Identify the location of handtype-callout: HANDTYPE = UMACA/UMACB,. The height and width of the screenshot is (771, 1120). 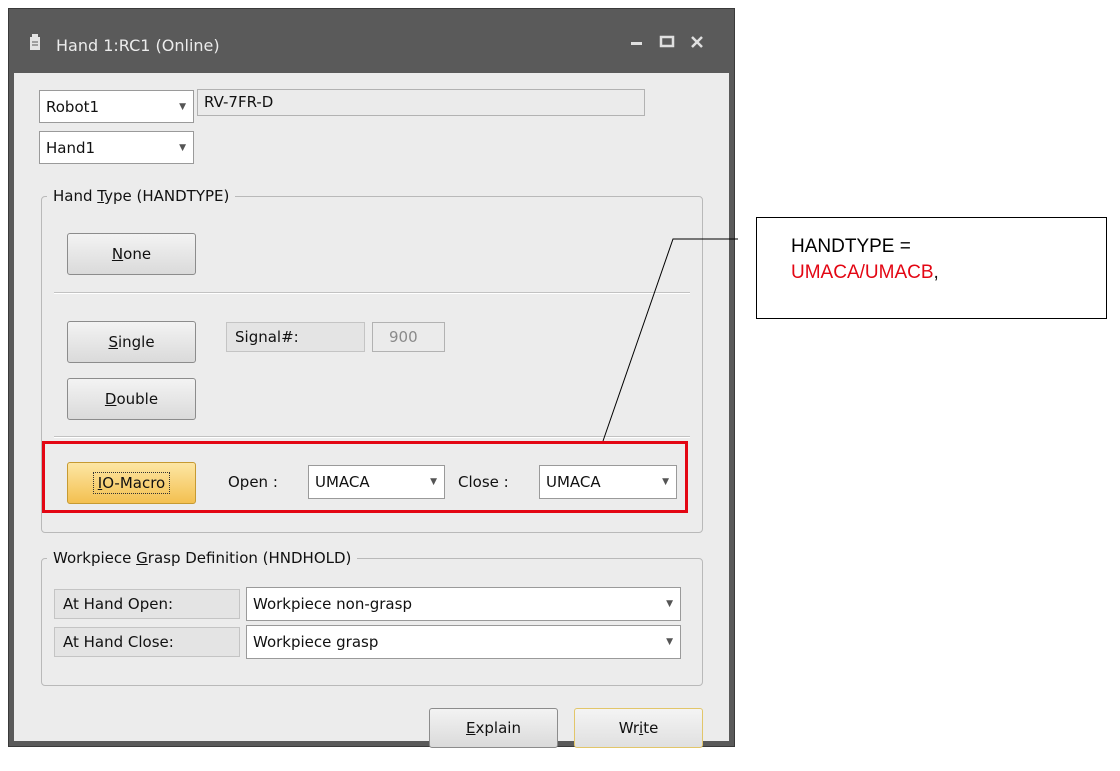
(931, 268).